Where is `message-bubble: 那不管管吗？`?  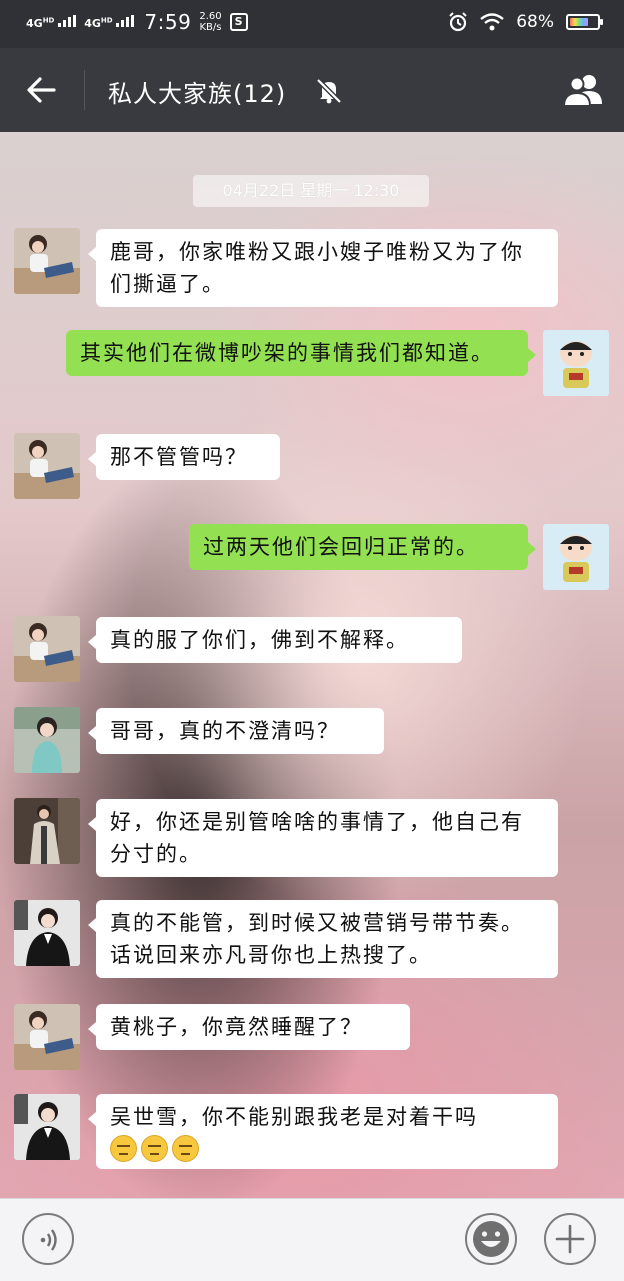 message-bubble: 那不管管吗？ is located at coordinates (184, 457).